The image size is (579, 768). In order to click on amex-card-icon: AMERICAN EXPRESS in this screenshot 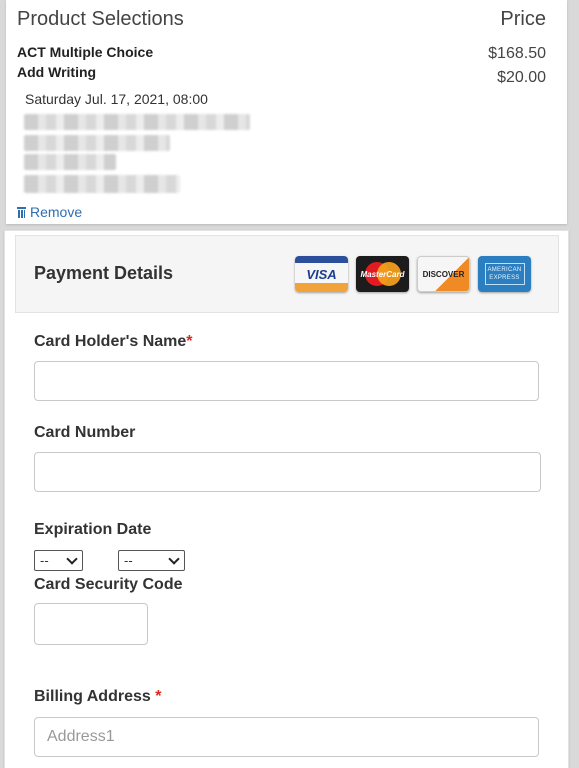, I will do `click(504, 274)`.